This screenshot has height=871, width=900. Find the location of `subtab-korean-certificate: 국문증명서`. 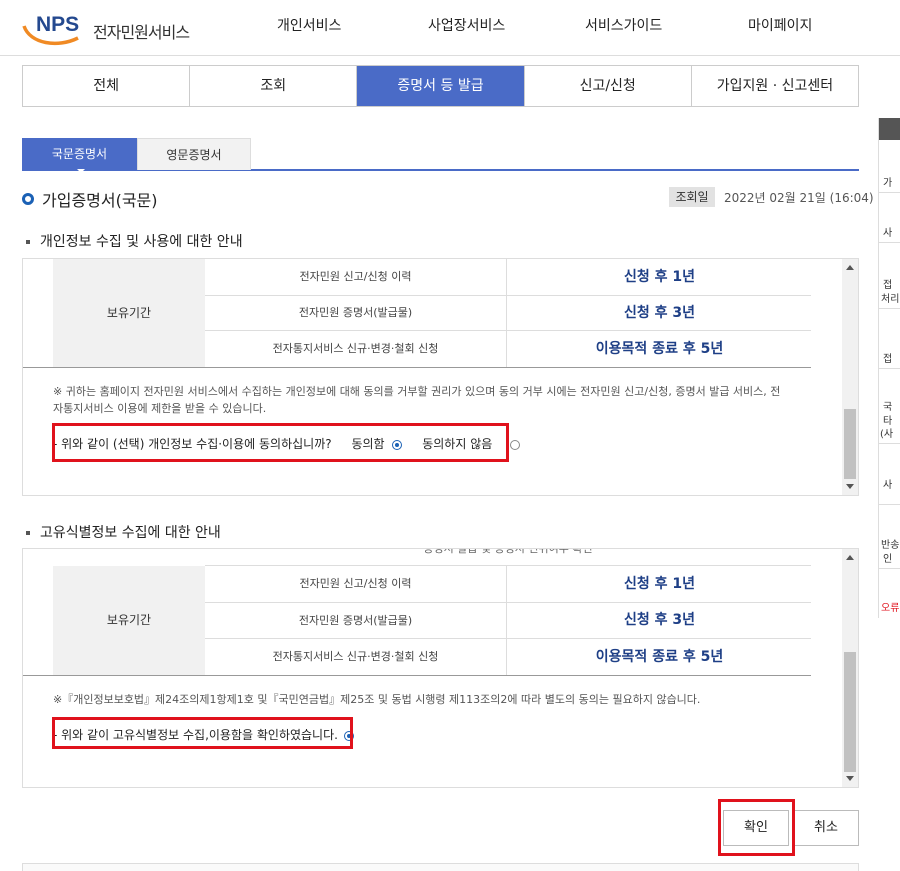

subtab-korean-certificate: 국문증명서 is located at coordinates (79, 155).